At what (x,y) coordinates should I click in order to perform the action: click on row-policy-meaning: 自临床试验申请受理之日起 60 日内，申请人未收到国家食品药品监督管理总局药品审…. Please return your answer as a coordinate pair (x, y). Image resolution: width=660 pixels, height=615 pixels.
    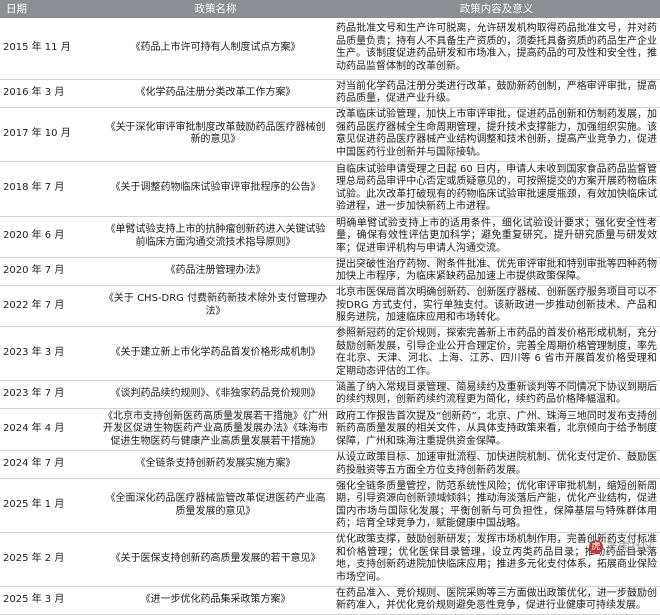
    Looking at the image, I should click on (496, 188).